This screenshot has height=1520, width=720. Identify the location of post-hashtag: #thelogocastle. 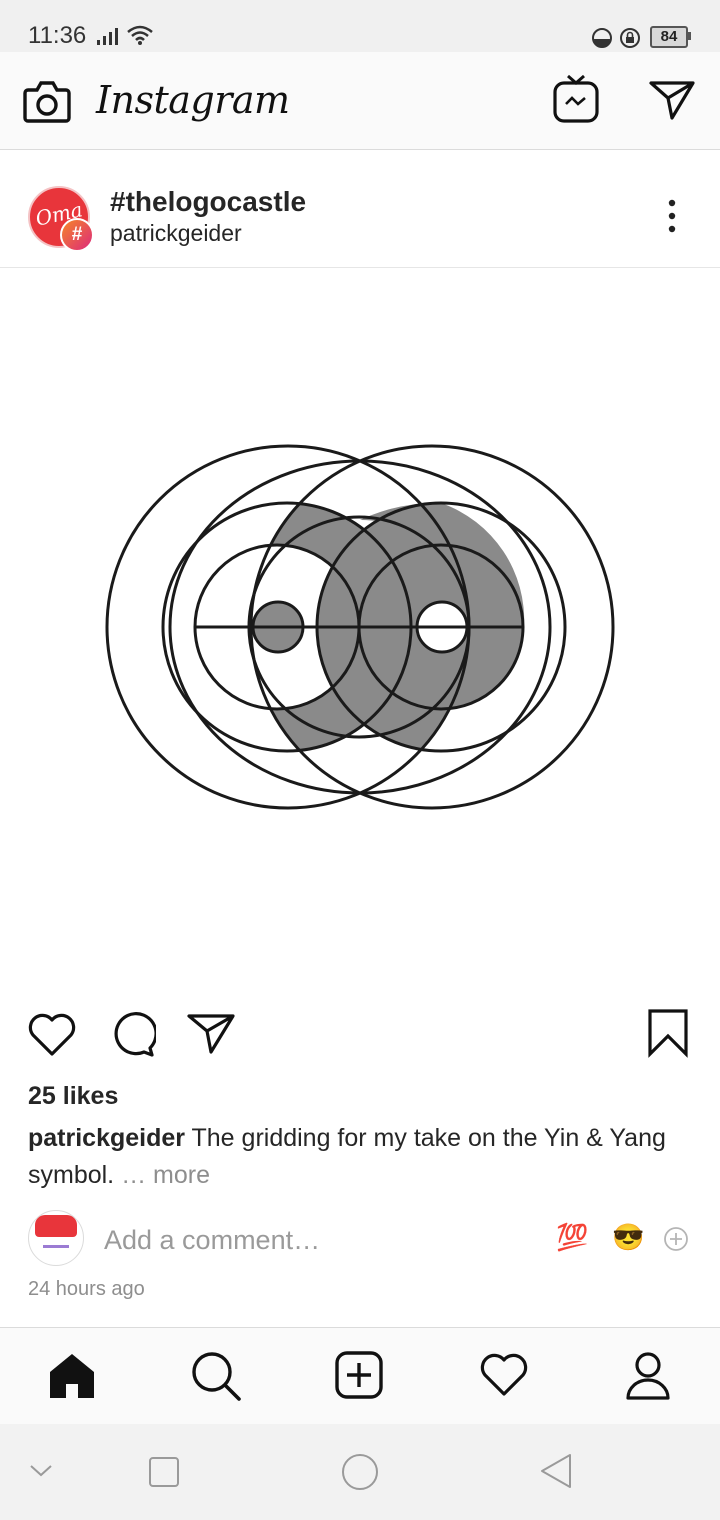
(208, 202).